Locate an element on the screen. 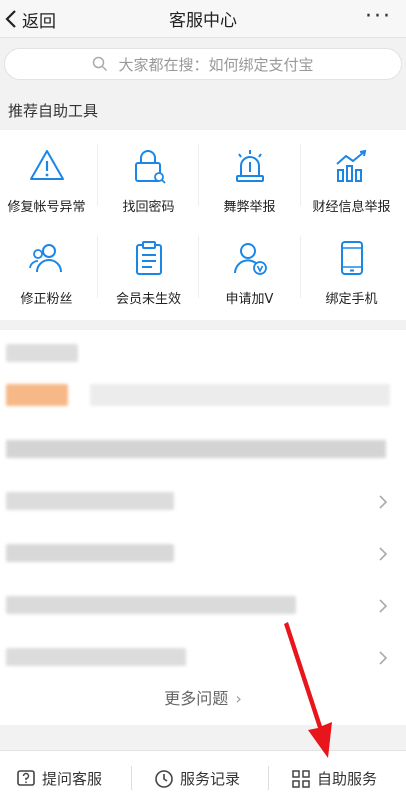  tool-finance-report: 财经信息举报 is located at coordinates (351, 176).